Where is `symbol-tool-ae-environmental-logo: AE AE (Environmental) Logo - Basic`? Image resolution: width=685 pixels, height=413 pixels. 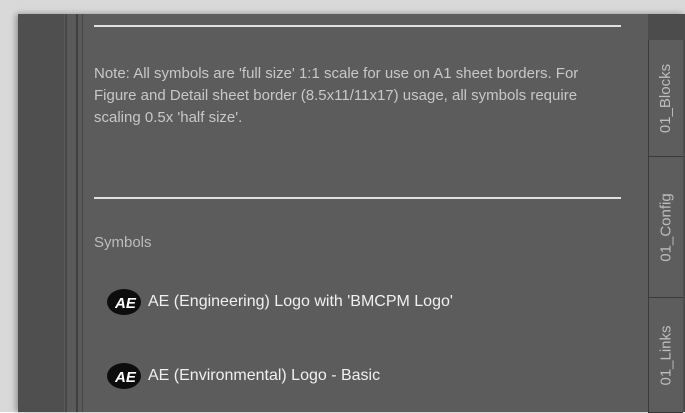
symbol-tool-ae-environmental-logo: AE AE (Environmental) Logo - Basic is located at coordinates (243, 376).